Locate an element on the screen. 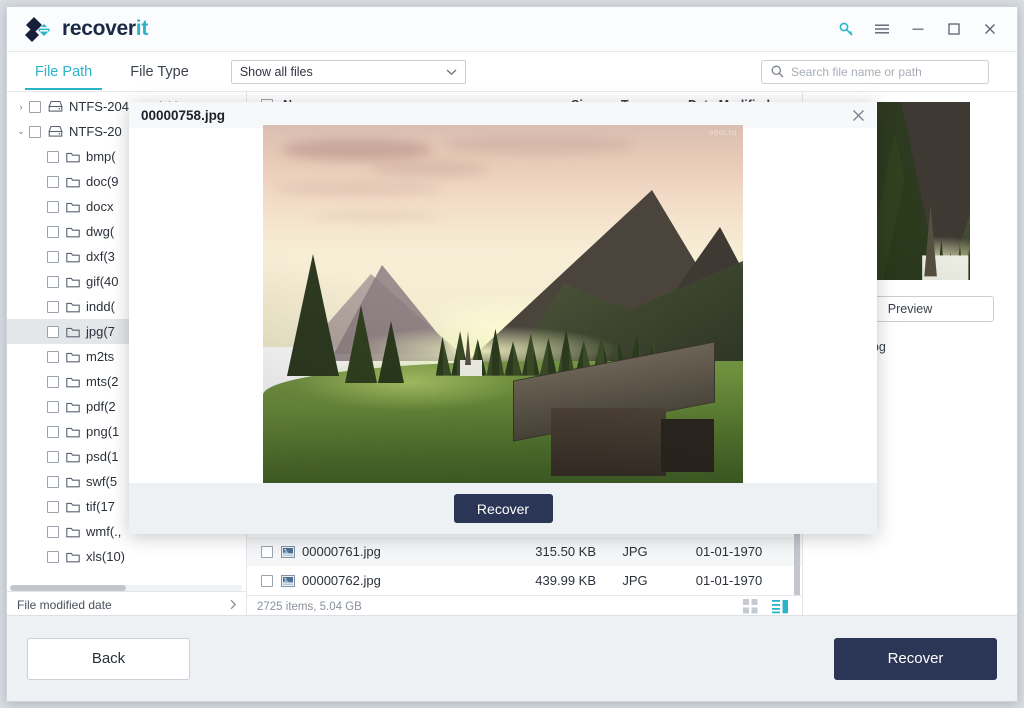 The image size is (1024, 708). title-bar: recoverit is located at coordinates (512, 29).